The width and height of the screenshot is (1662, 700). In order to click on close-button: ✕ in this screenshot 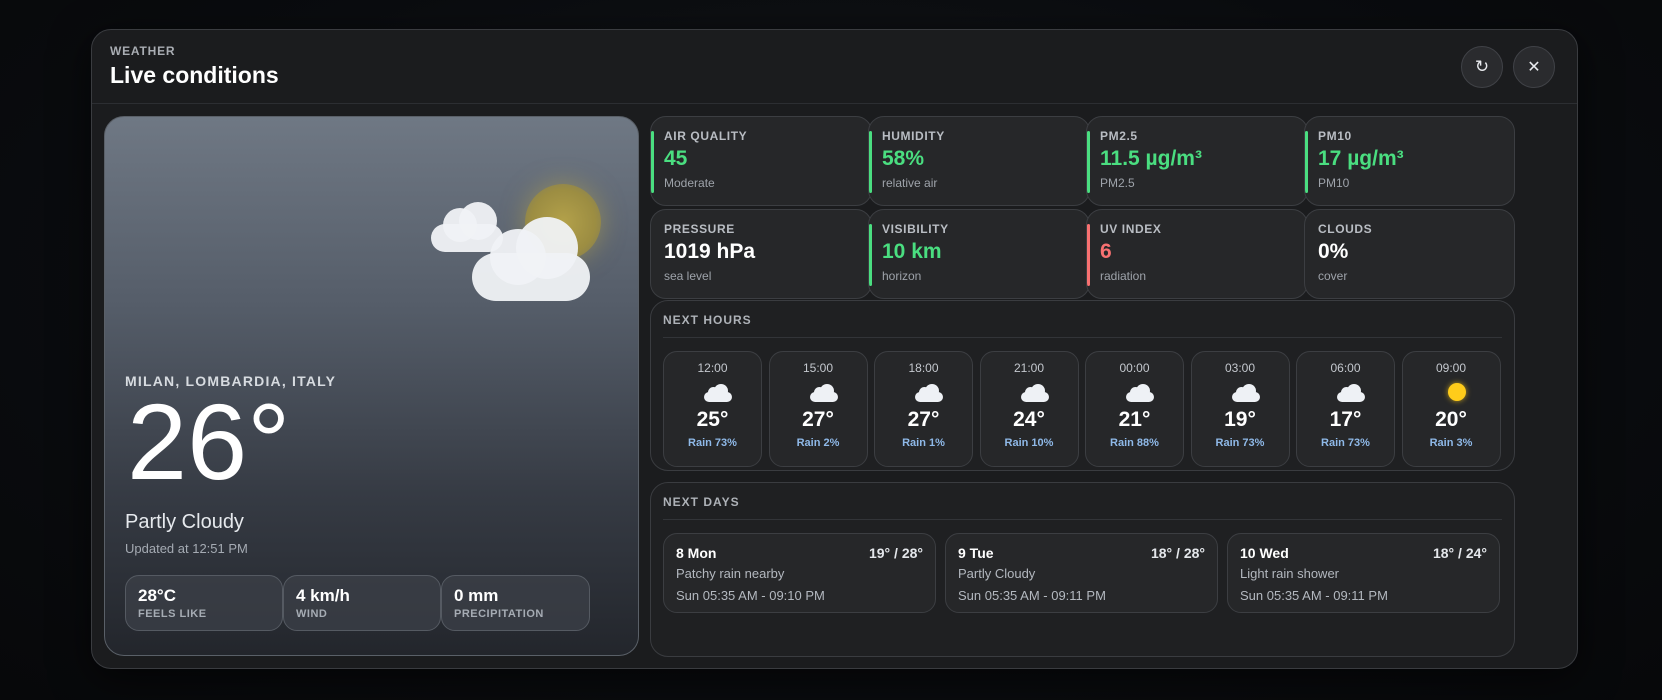, I will do `click(1534, 67)`.